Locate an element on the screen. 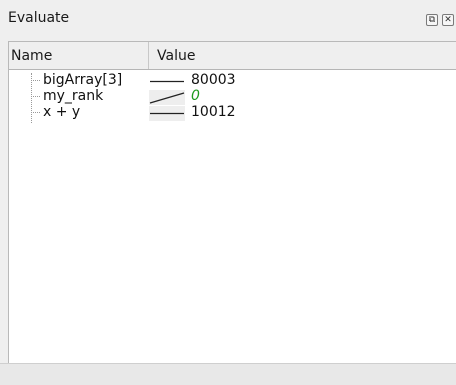 The height and width of the screenshot is (385, 456). panel-title: Evaluate is located at coordinates (39, 18).